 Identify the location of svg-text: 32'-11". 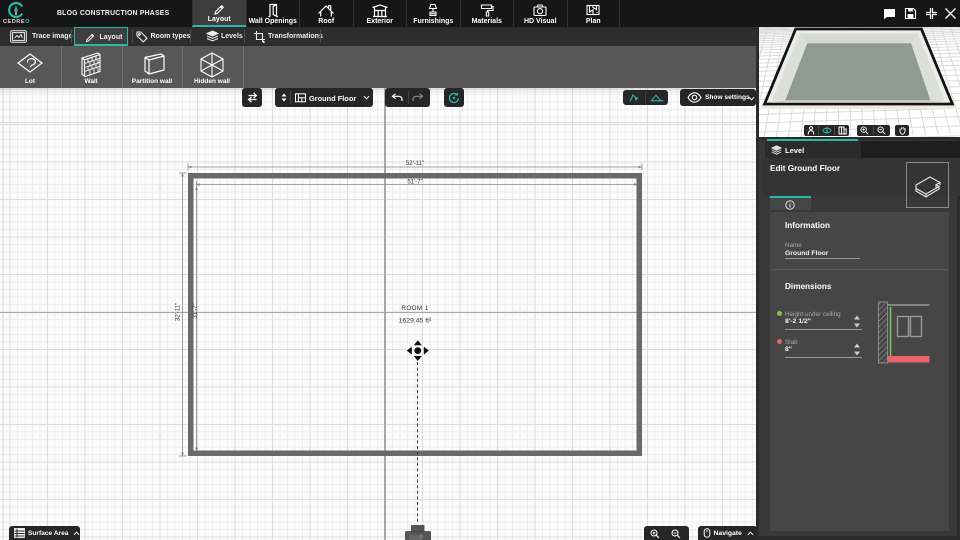
(179, 312).